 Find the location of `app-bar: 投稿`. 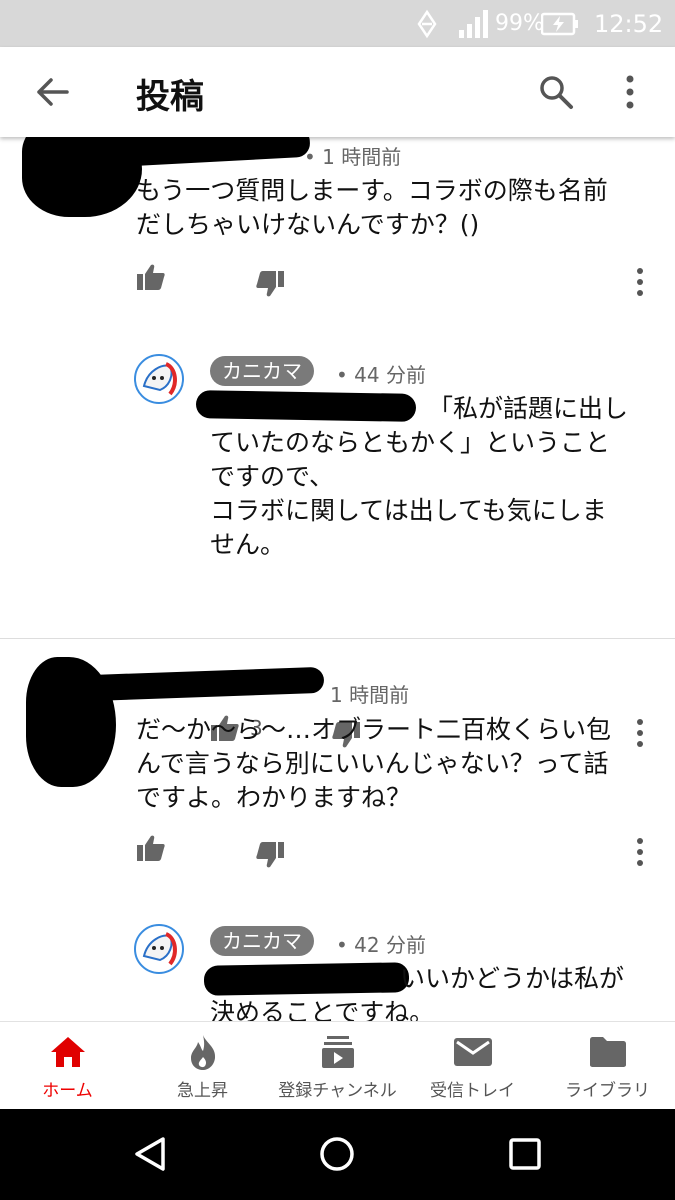

app-bar: 投稿 is located at coordinates (337, 92).